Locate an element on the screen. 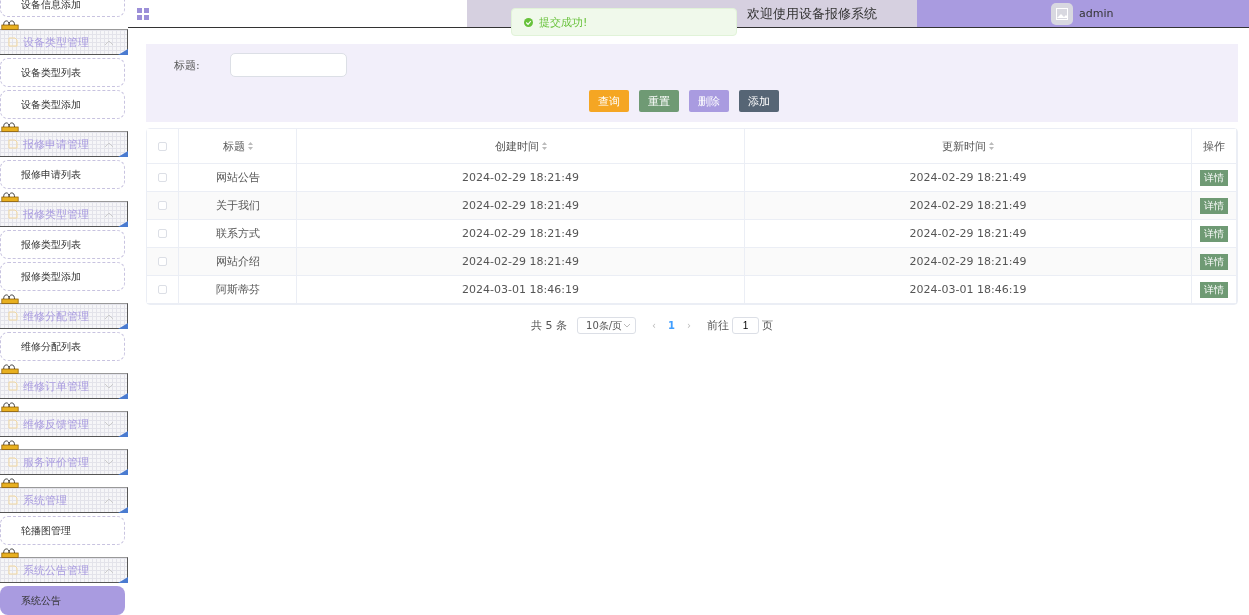  goto-page-field: 1 is located at coordinates (745, 325).